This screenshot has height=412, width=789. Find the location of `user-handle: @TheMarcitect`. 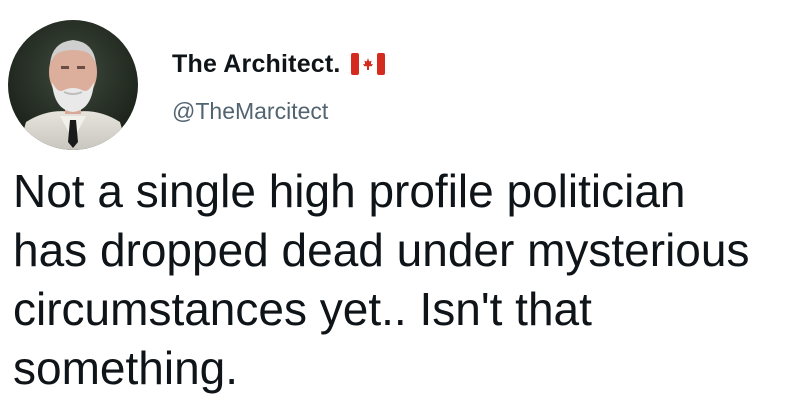

user-handle: @TheMarcitect is located at coordinates (250, 111).